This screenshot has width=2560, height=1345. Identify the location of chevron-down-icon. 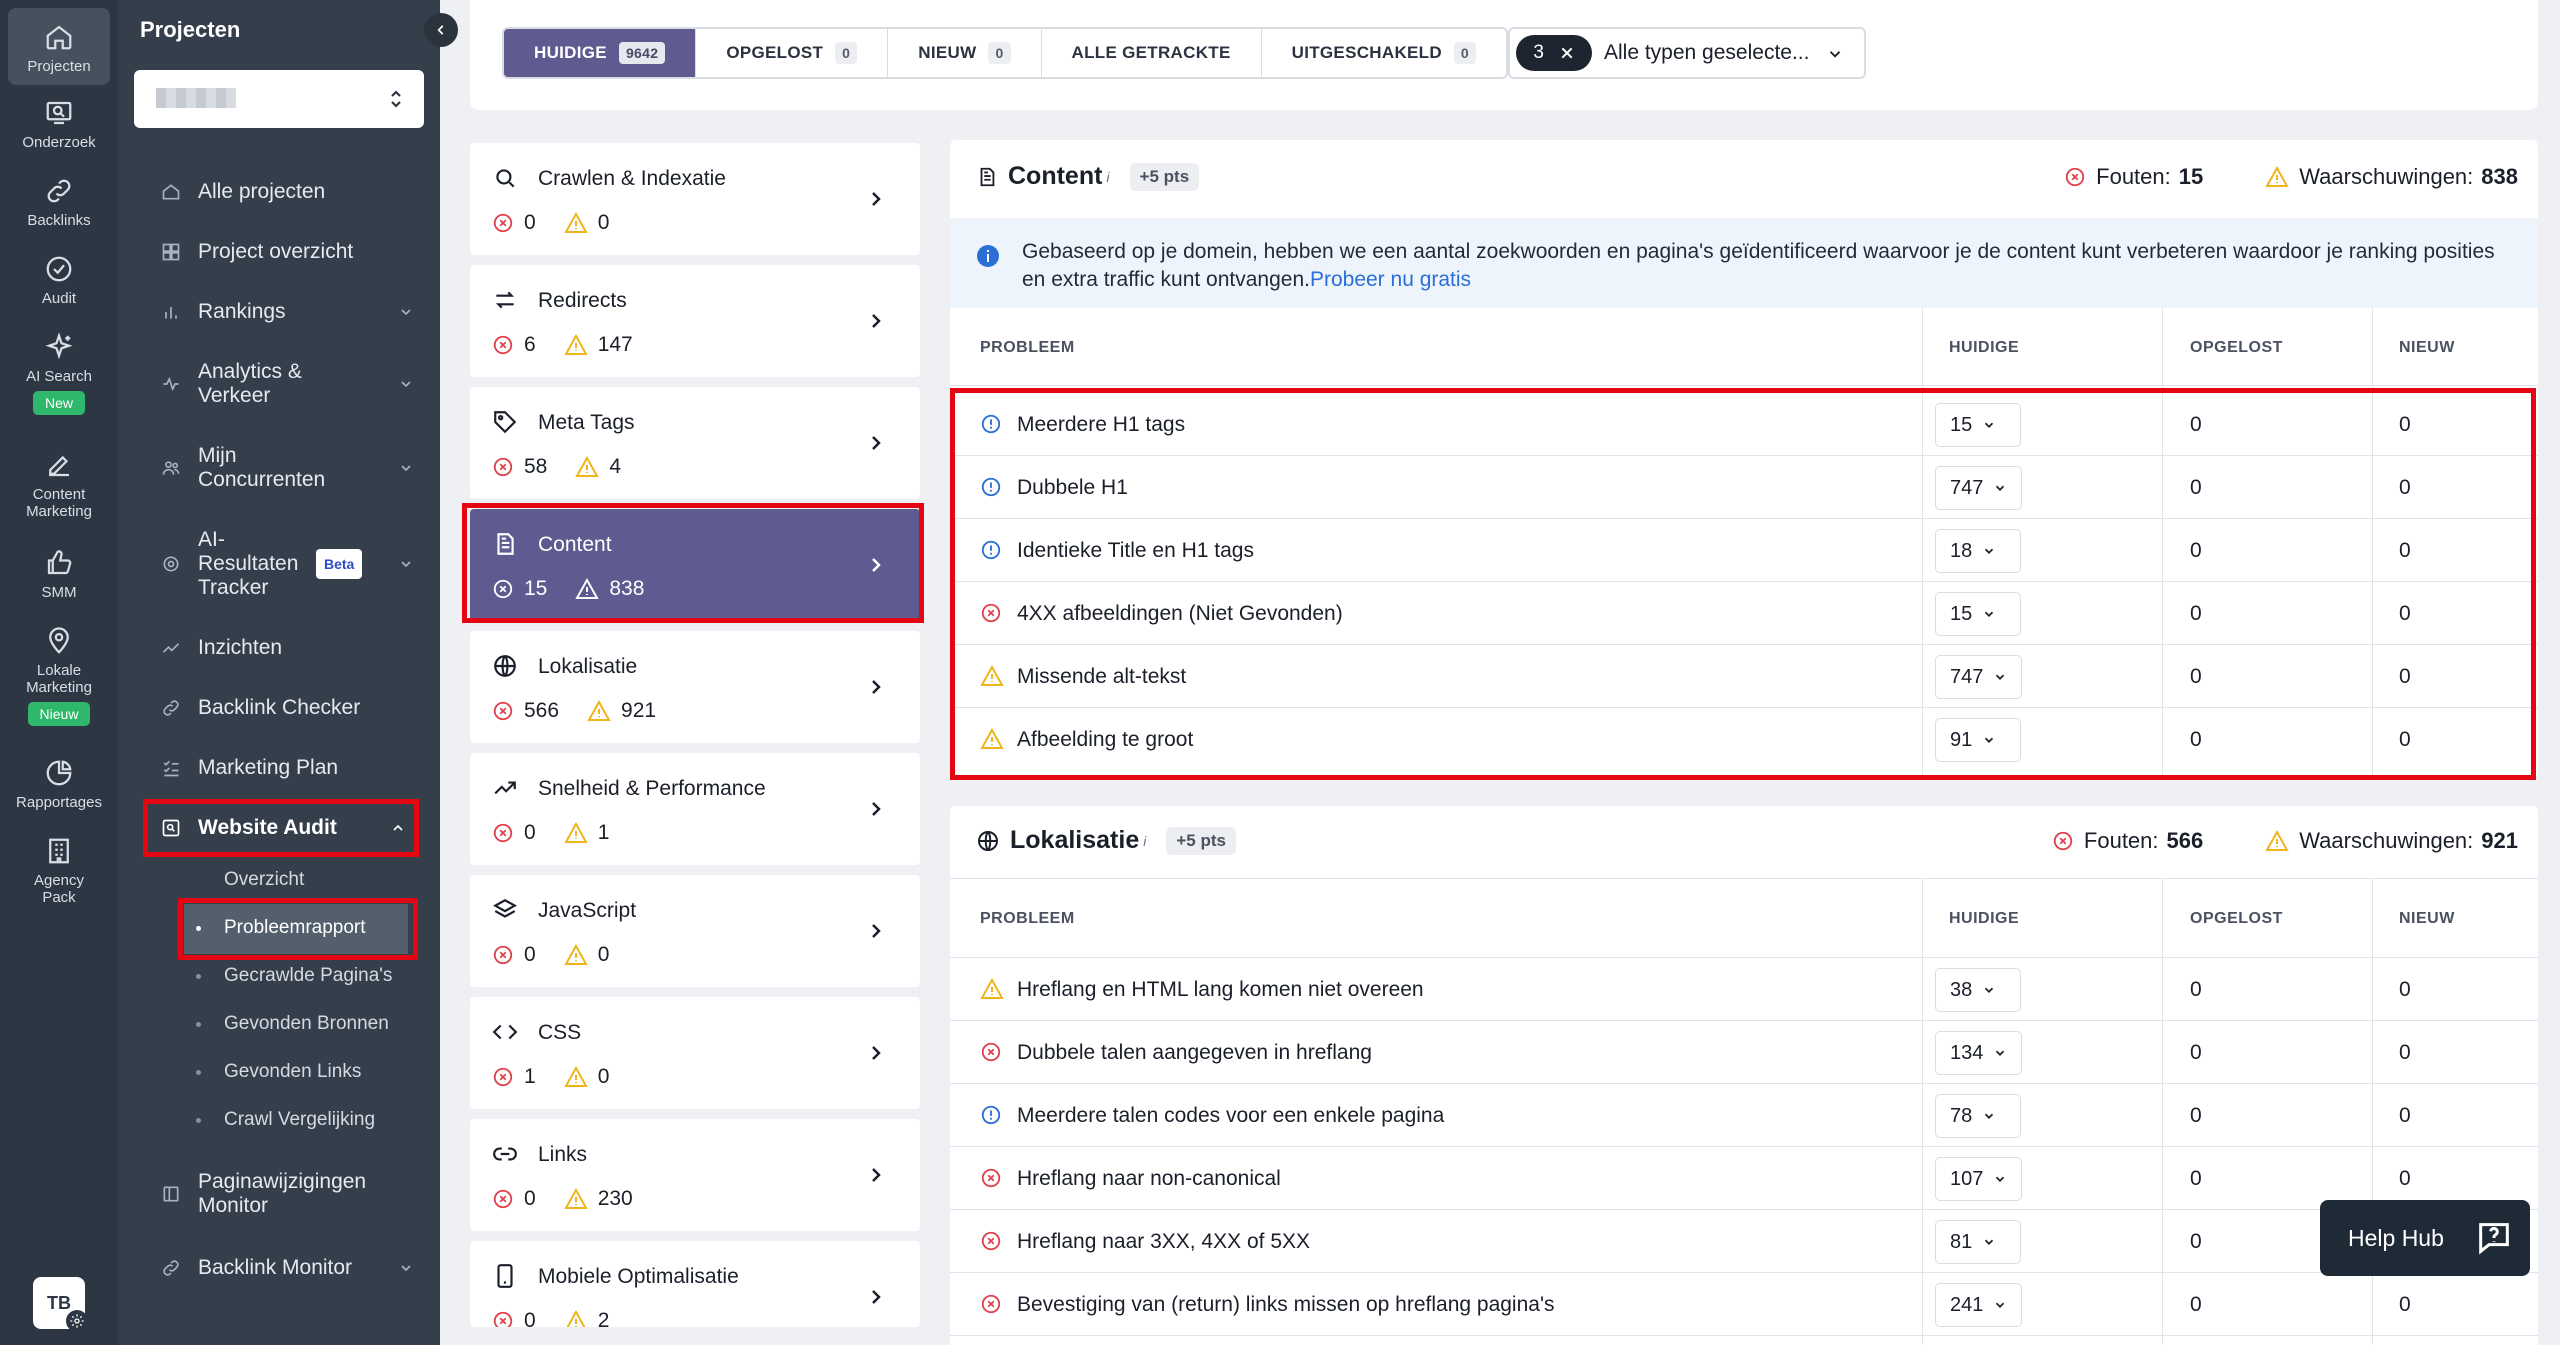
(1989, 990).